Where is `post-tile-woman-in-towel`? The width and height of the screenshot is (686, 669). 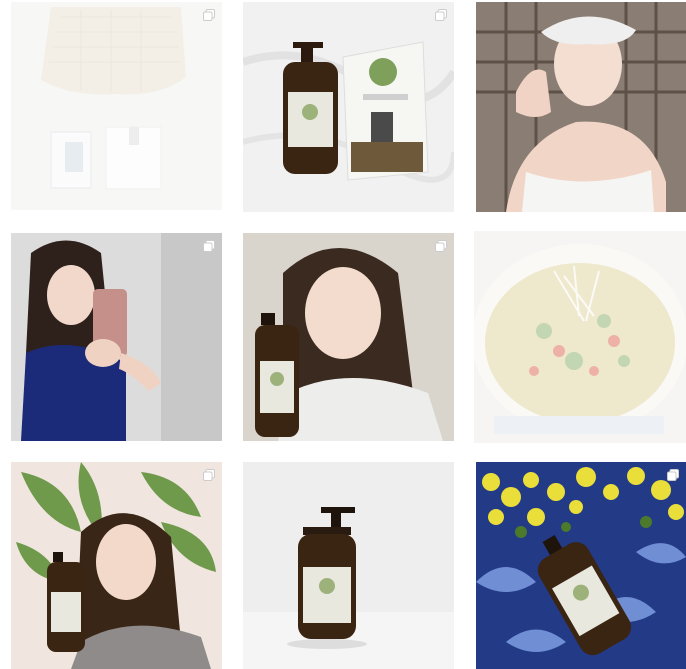 post-tile-woman-in-towel is located at coordinates (581, 107).